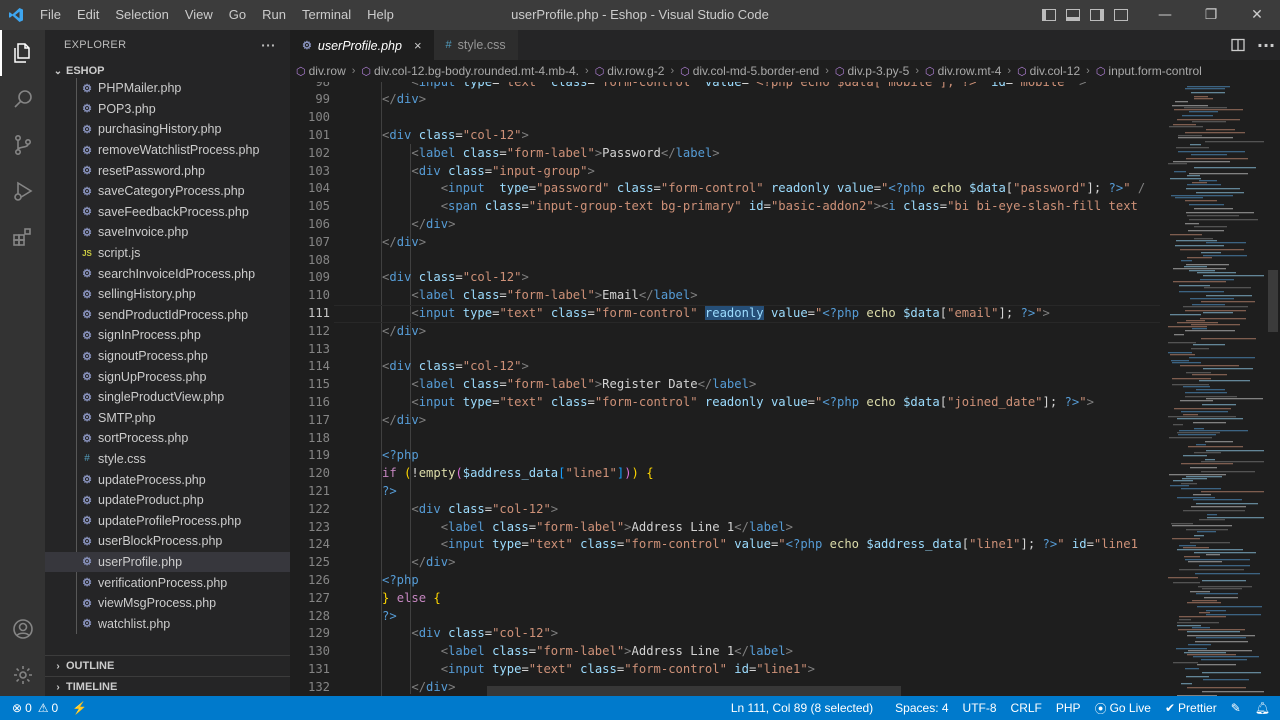 The width and height of the screenshot is (1280, 720). Describe the element at coordinates (167, 479) in the screenshot. I see `file-item: ⚙ updateProcess.php` at that location.